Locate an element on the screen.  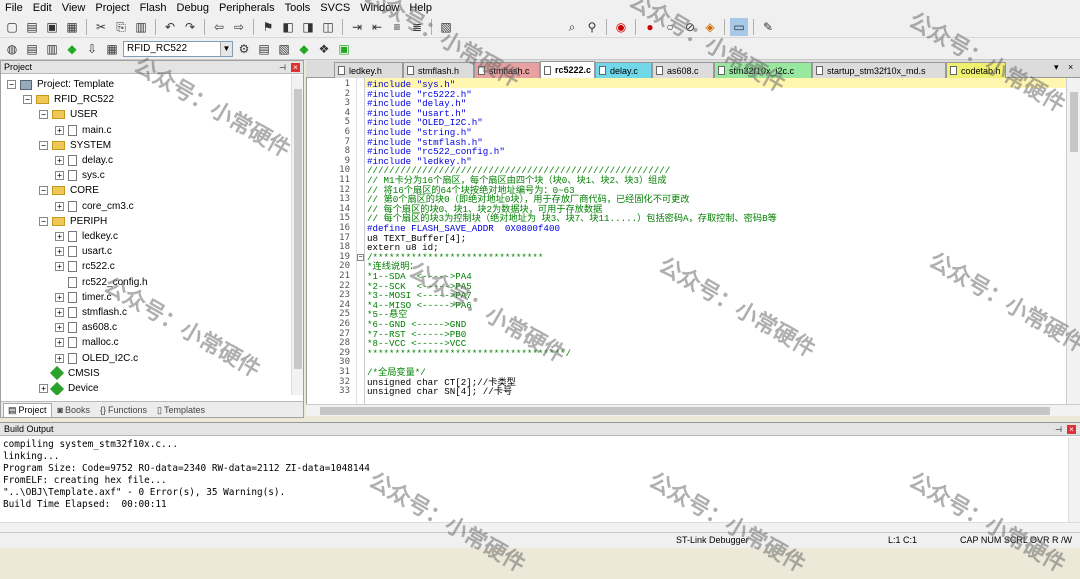
editor-tab: as608.c is located at coordinates (683, 70).